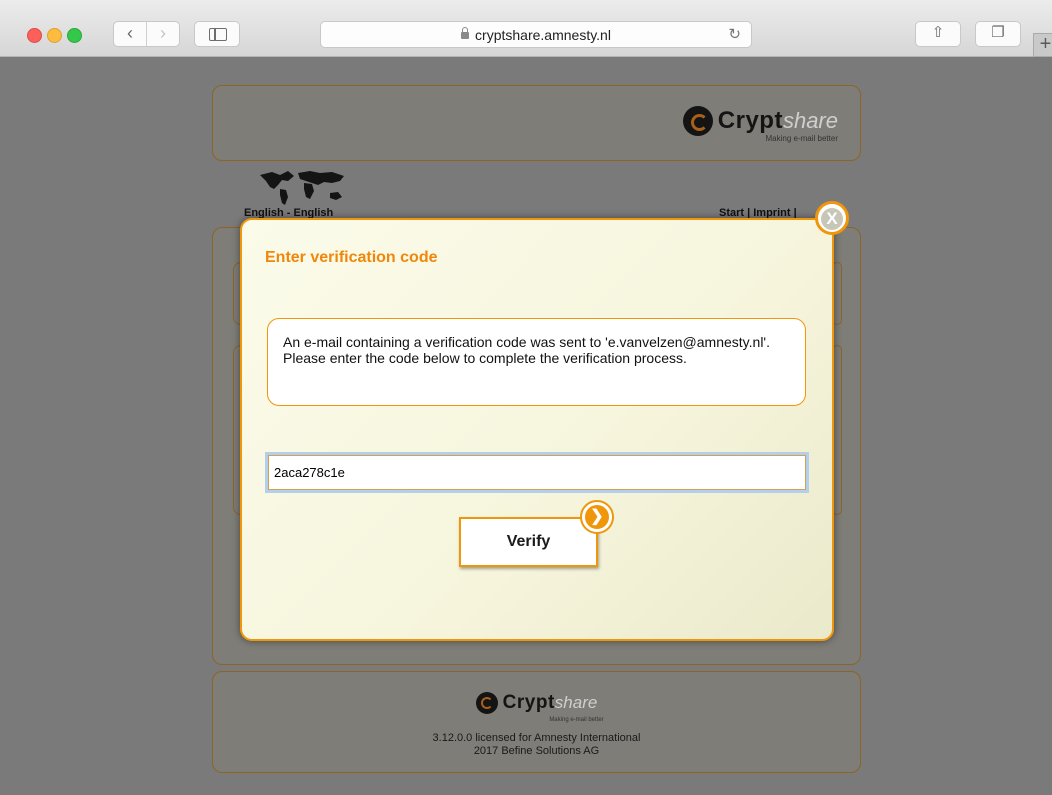 Image resolution: width=1052 pixels, height=795 pixels. What do you see at coordinates (536, 703) in the screenshot?
I see `footer-logo: Crypt share` at bounding box center [536, 703].